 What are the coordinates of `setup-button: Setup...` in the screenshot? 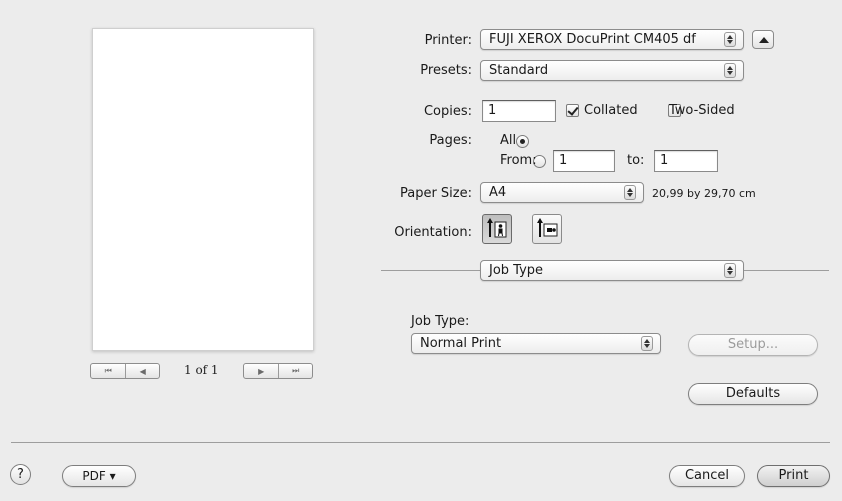 It's located at (753, 345).